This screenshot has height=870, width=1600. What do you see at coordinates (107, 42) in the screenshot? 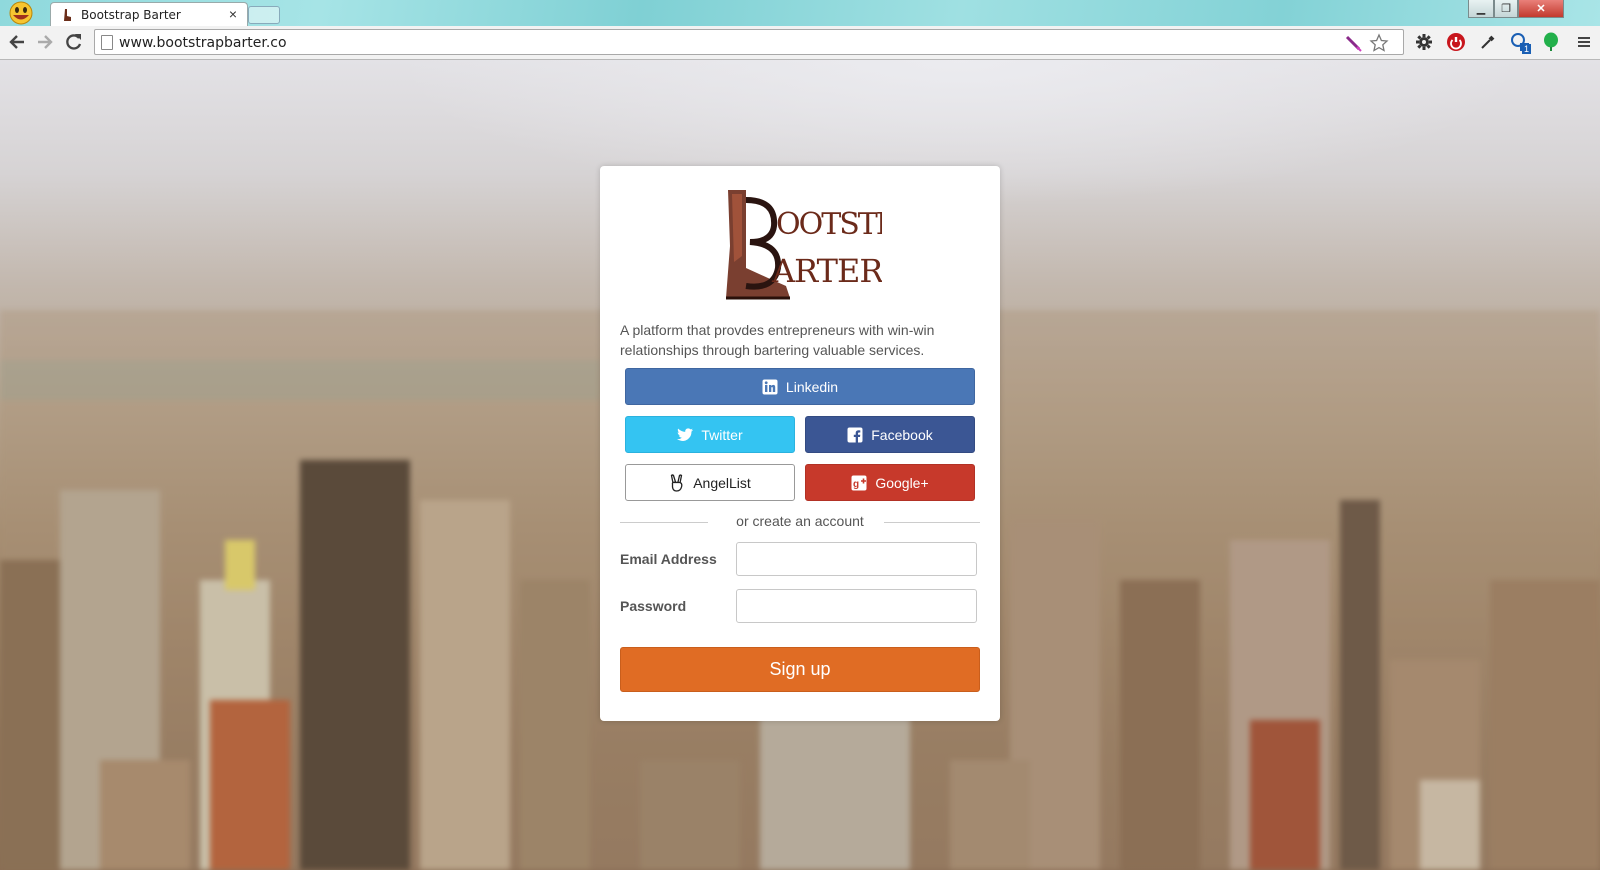
I see `page-icon` at bounding box center [107, 42].